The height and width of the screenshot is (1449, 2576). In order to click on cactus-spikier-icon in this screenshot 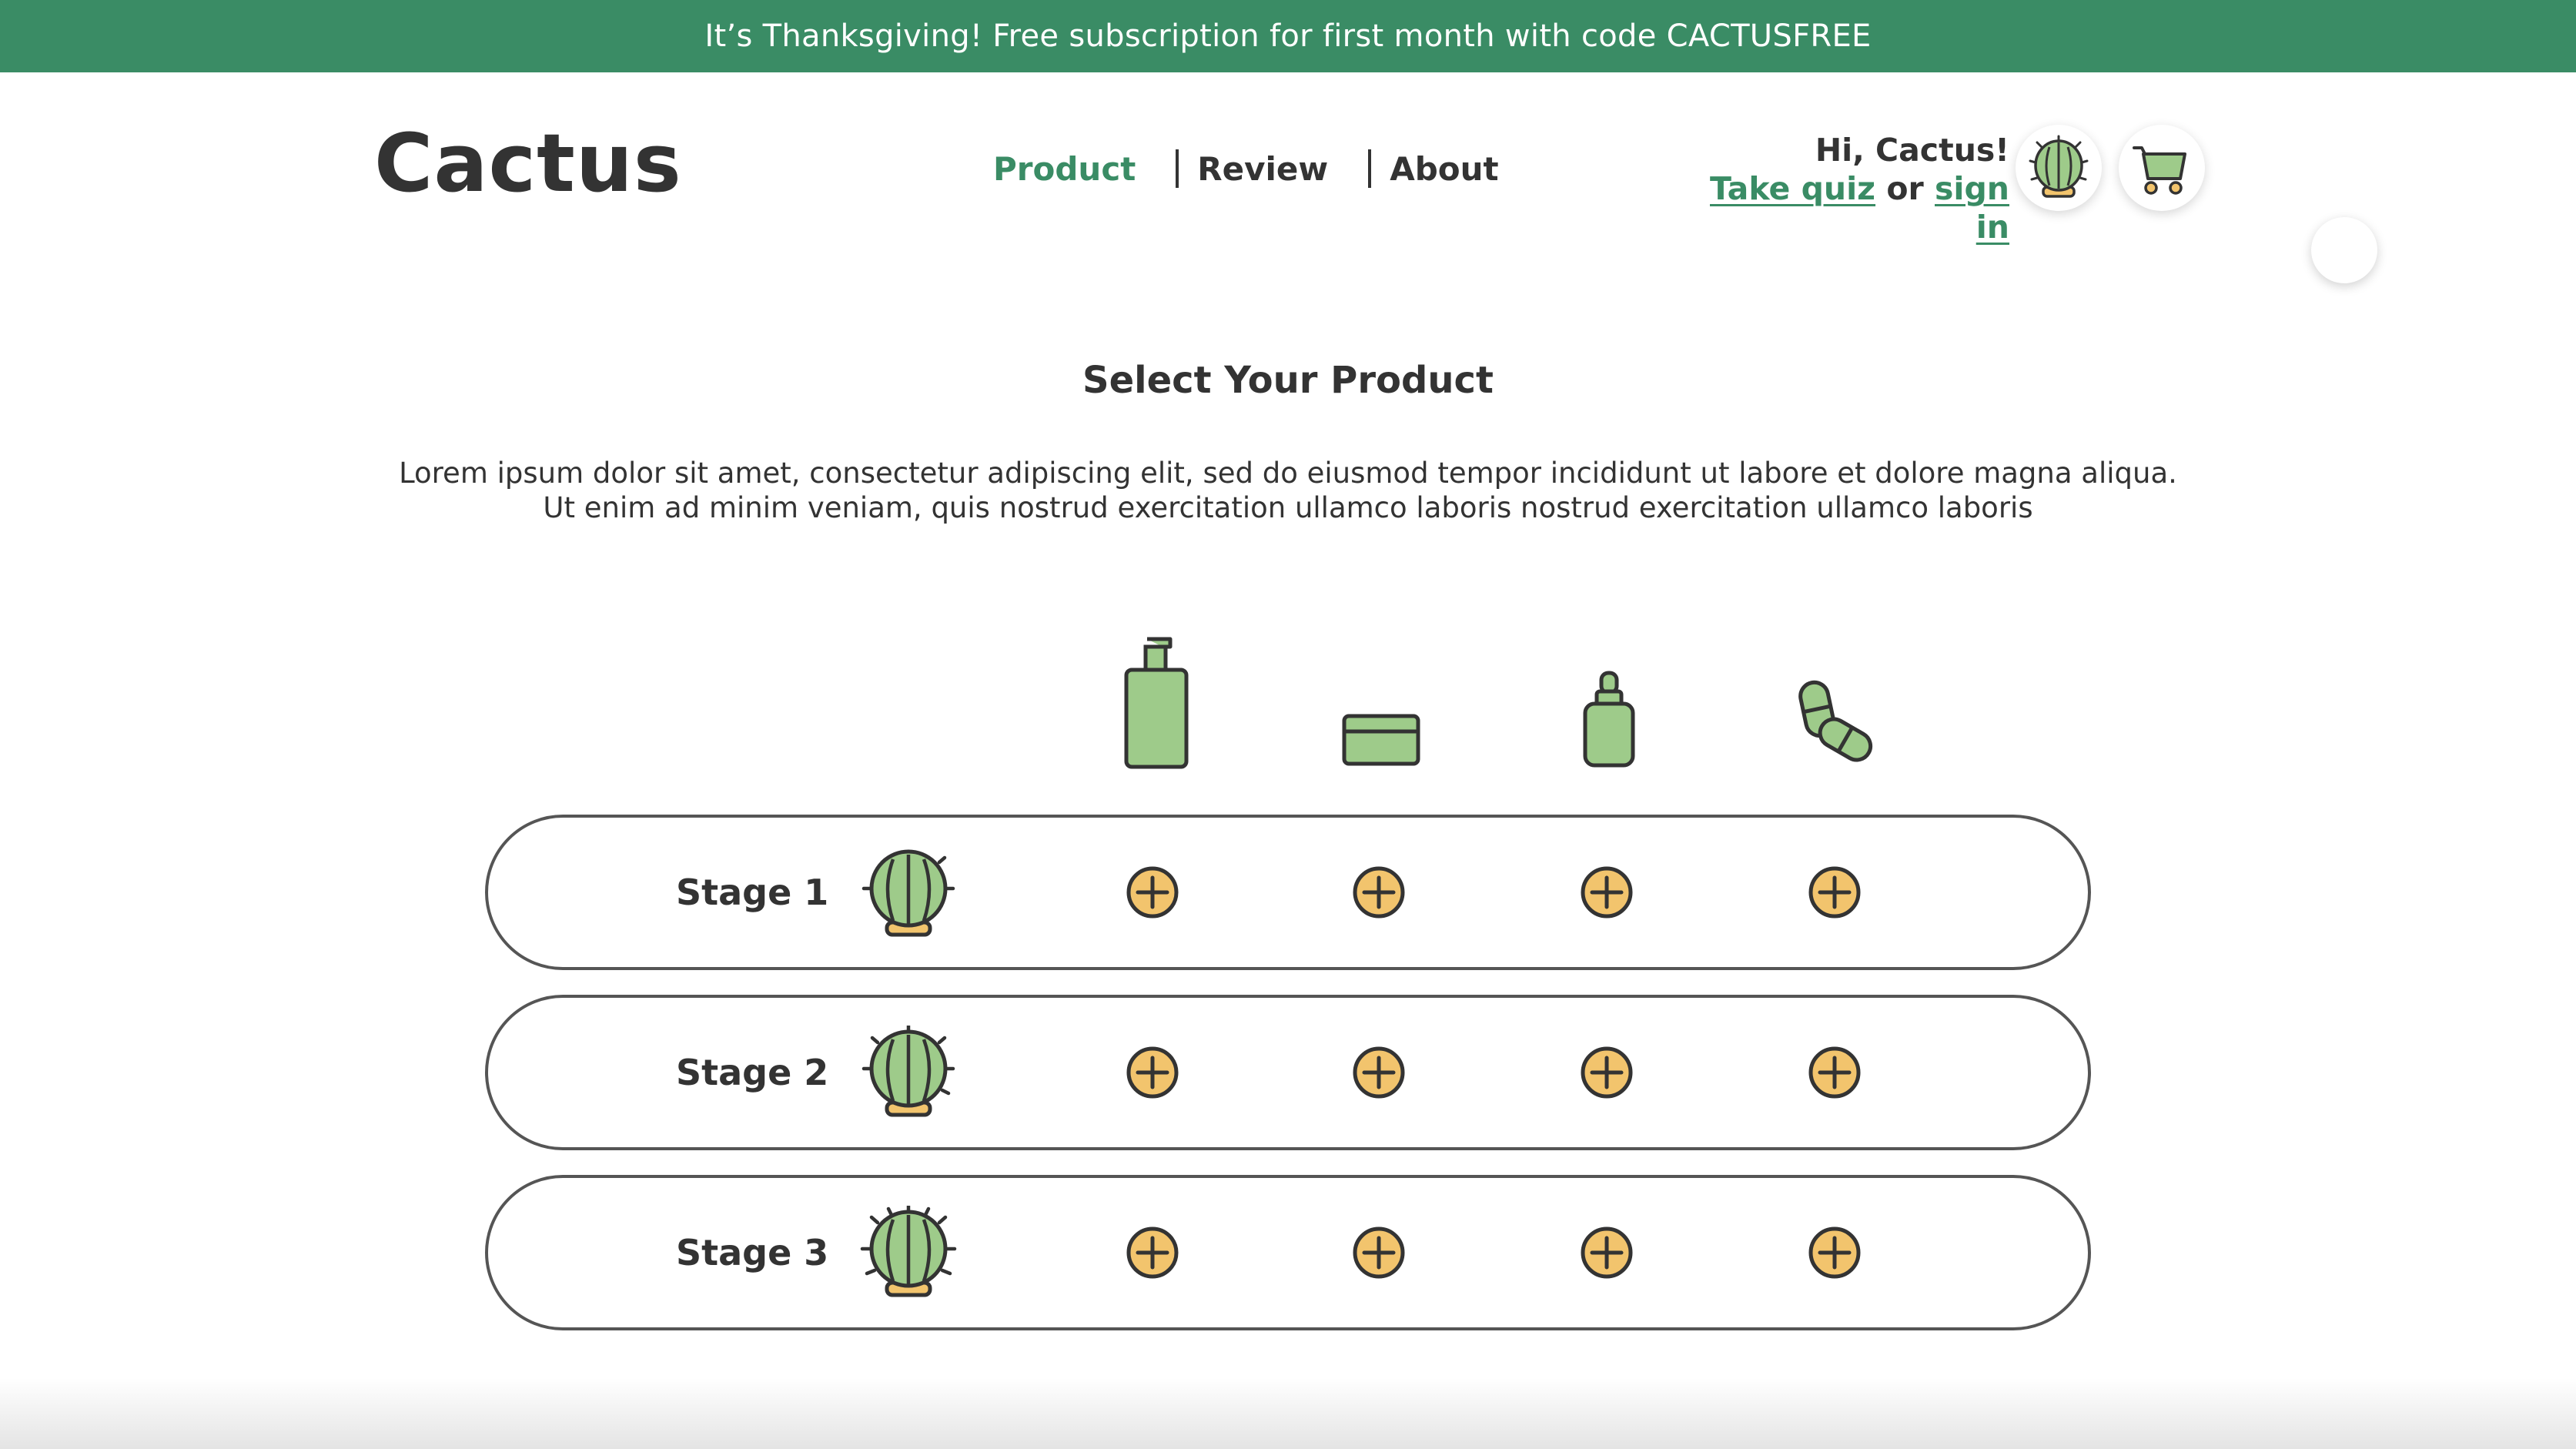, I will do `click(908, 1256)`.